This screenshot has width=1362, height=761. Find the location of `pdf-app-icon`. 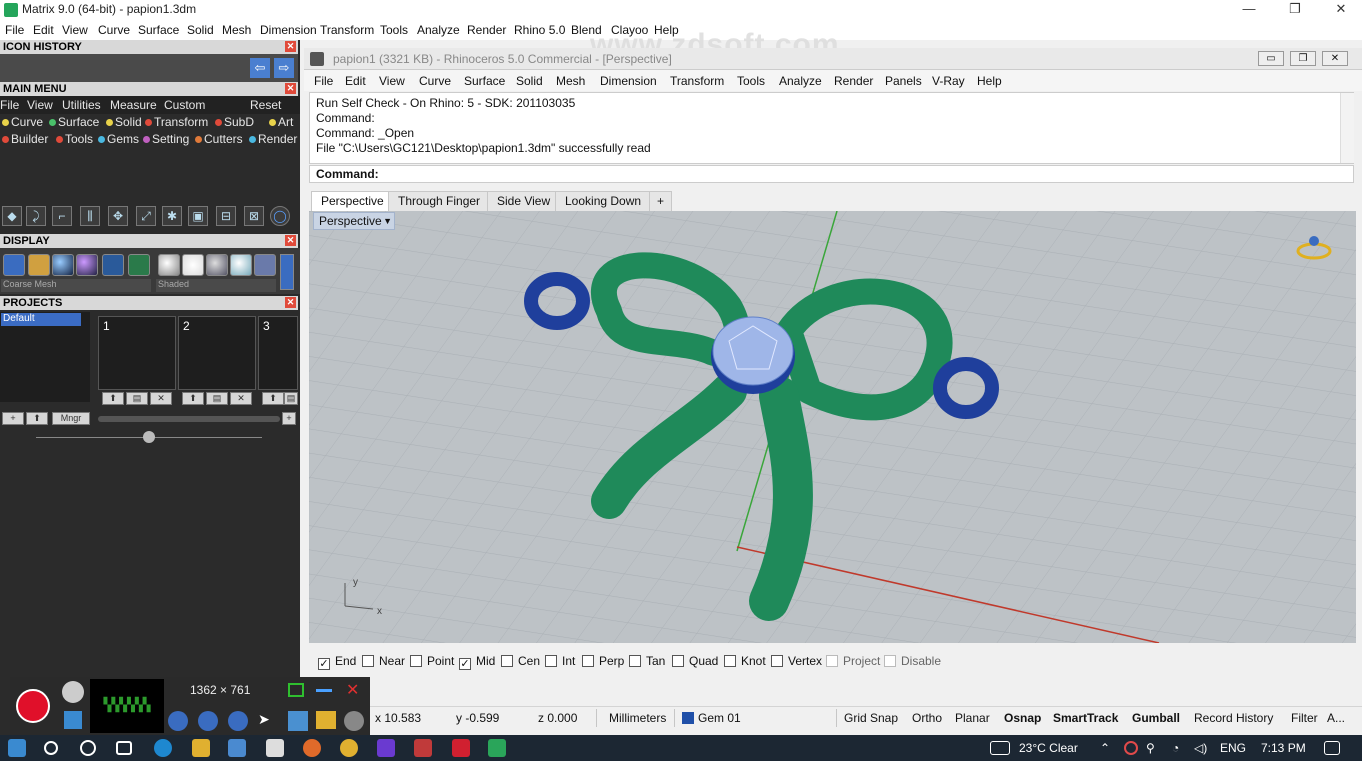

pdf-app-icon is located at coordinates (461, 748).